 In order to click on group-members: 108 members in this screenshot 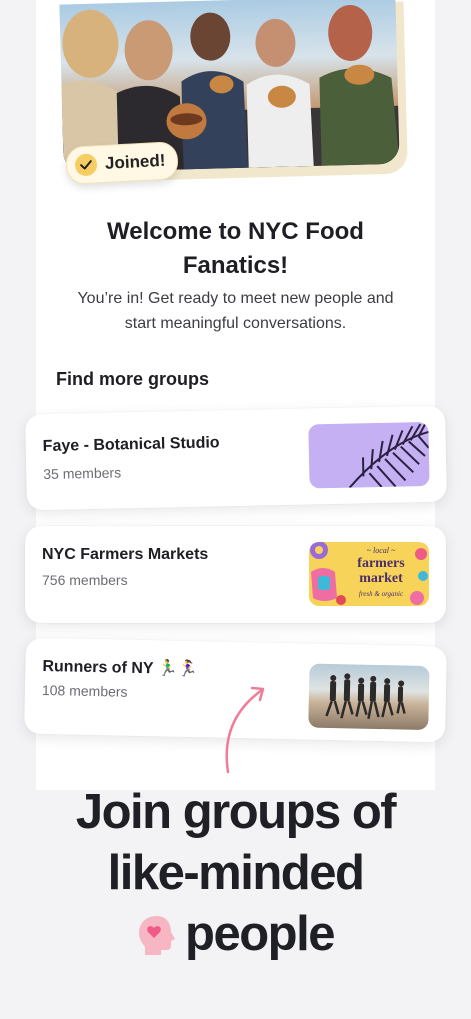, I will do `click(84, 690)`.